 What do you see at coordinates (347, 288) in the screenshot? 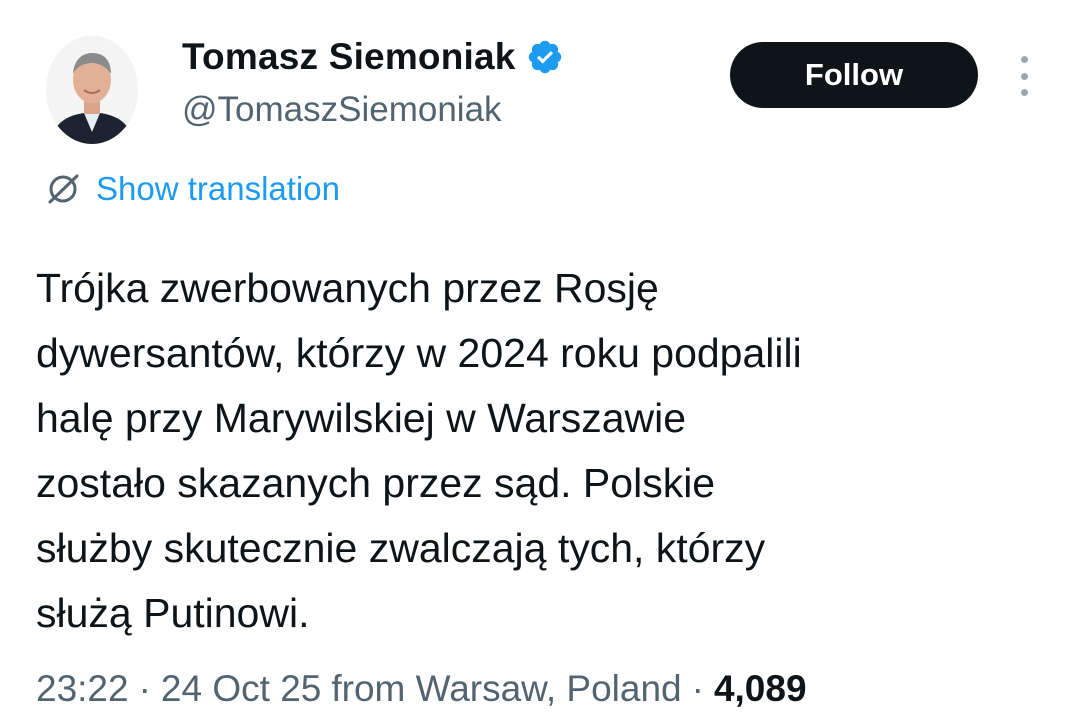
I see `tweet-text-line: Trójka zwerbowanych przez Rosję` at bounding box center [347, 288].